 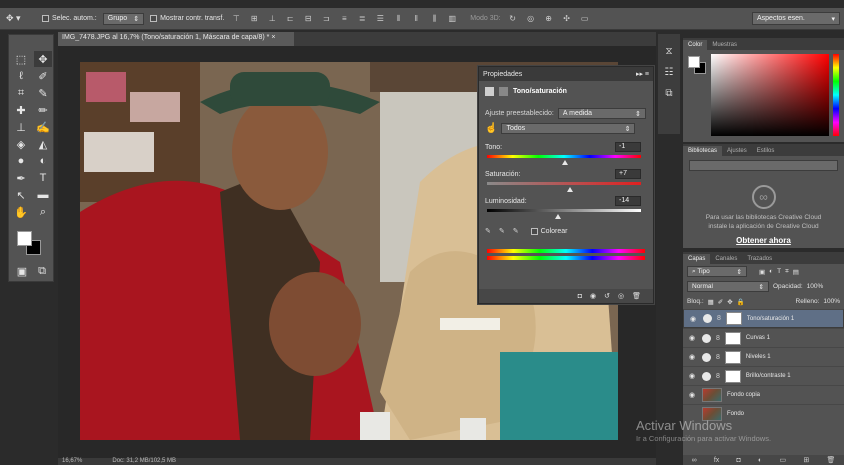 I want to click on lightness-slider, so click(x=564, y=214).